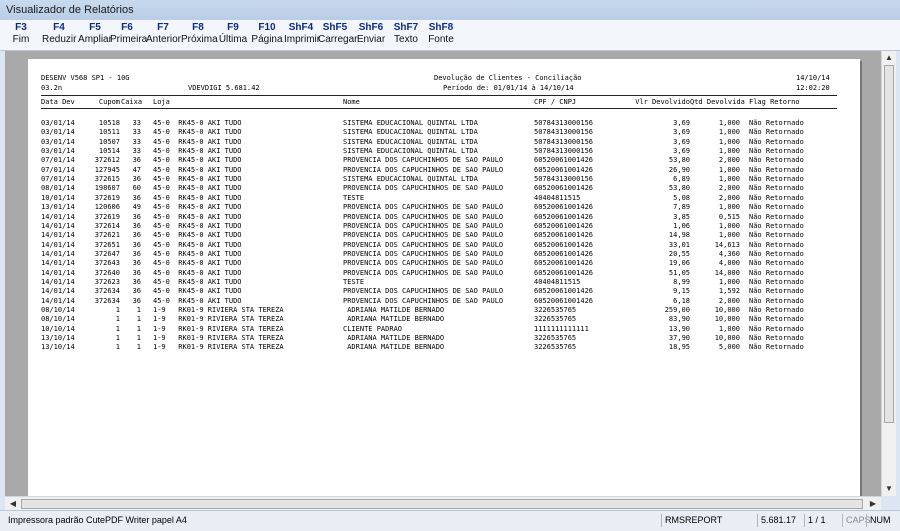 This screenshot has width=900, height=531. Describe the element at coordinates (727, 244) in the screenshot. I see `cell-qtd-devolvida: 14,613` at that location.